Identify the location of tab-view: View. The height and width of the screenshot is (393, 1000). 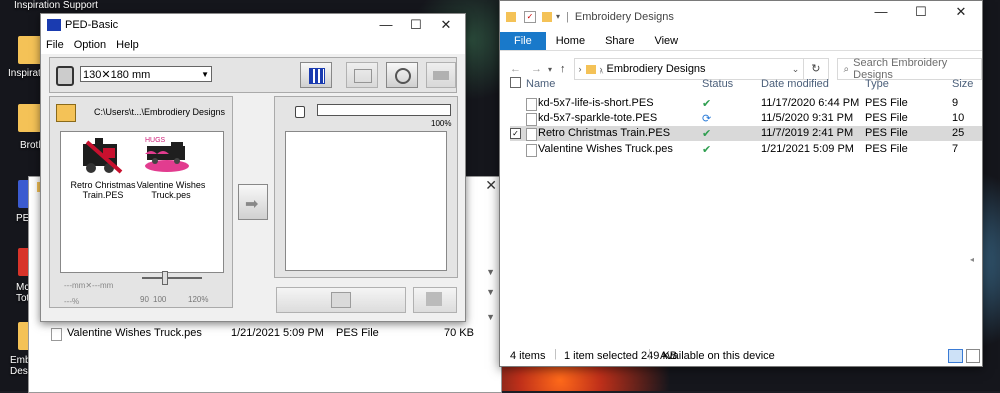
(666, 41).